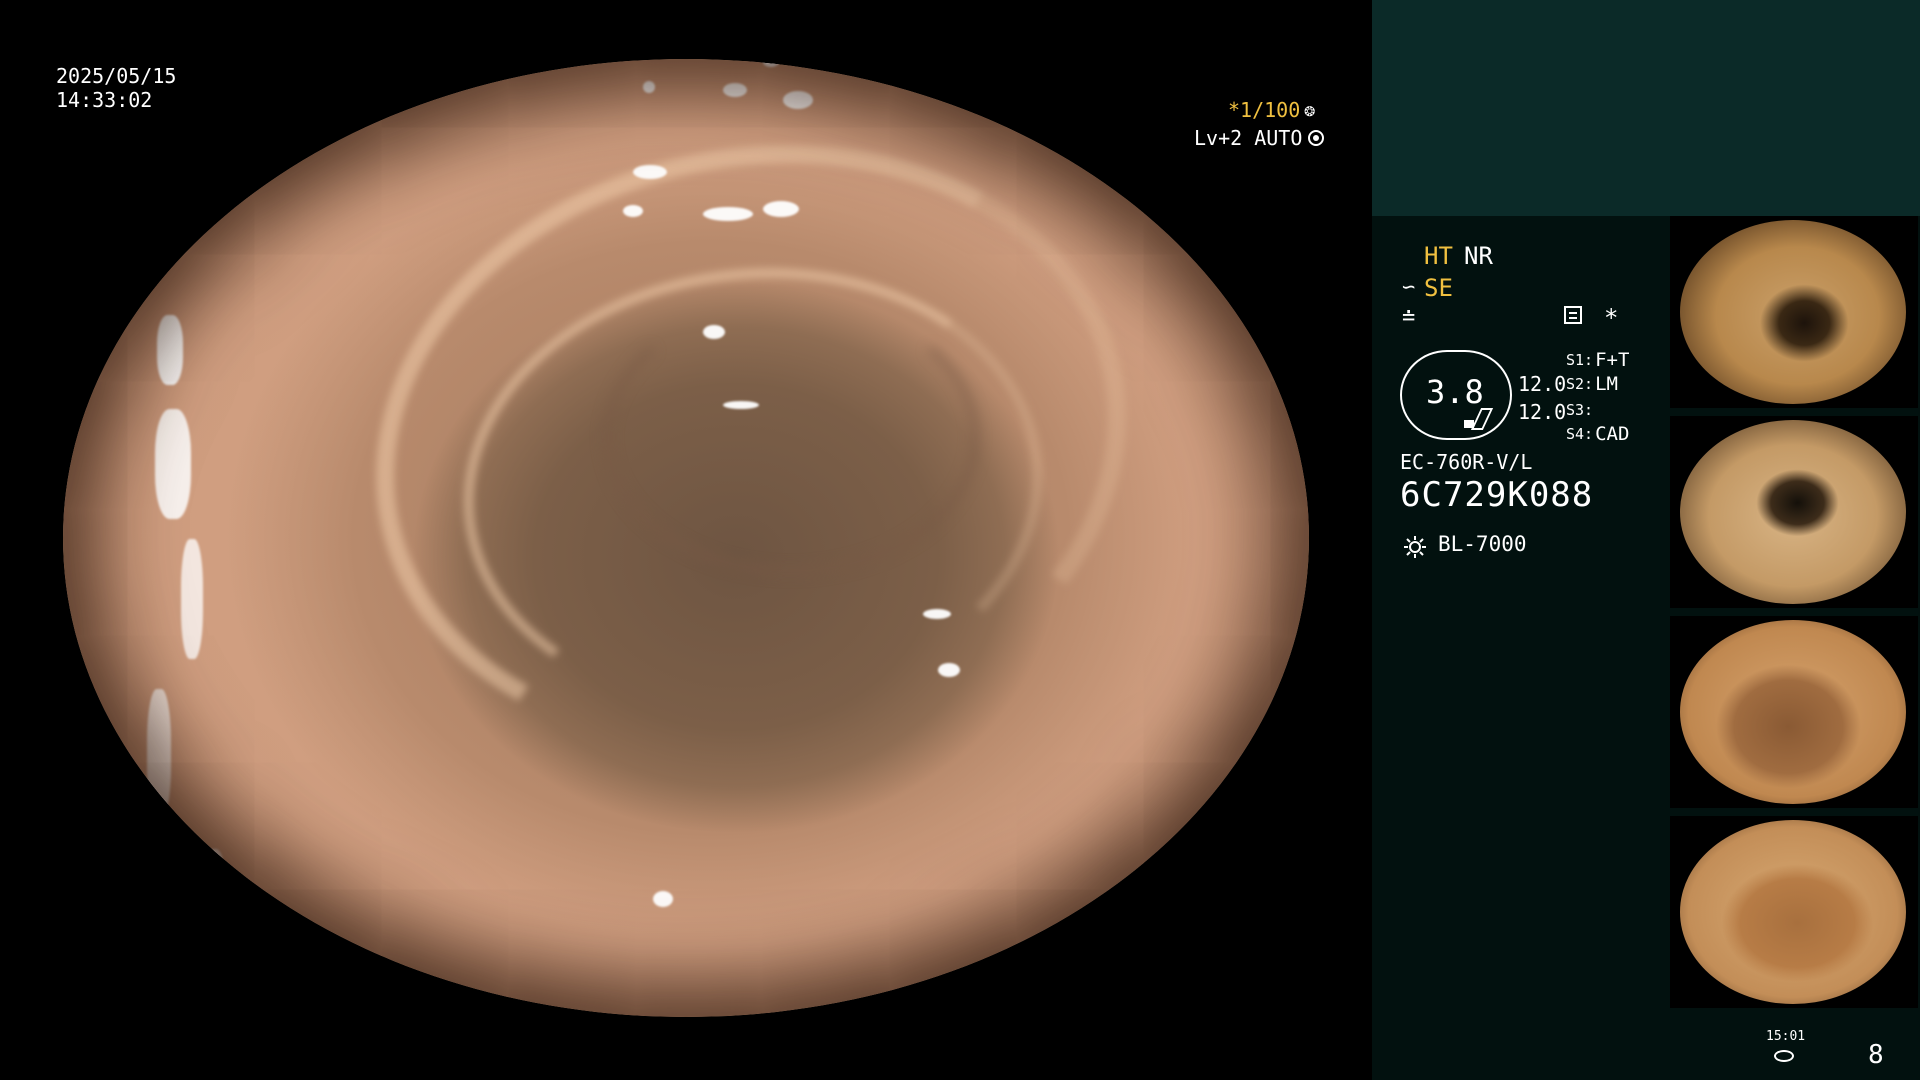 The height and width of the screenshot is (1080, 1920). I want to click on disk-icon, so click(1784, 1056).